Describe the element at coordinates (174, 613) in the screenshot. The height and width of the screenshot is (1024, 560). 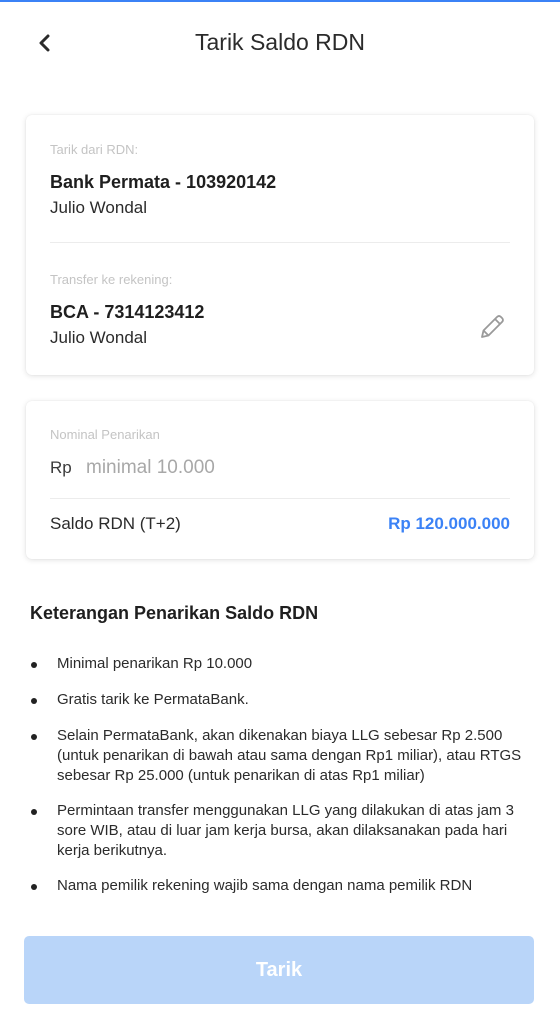
I see `info-title: Keterangan Penarikan Saldo RDN` at that location.